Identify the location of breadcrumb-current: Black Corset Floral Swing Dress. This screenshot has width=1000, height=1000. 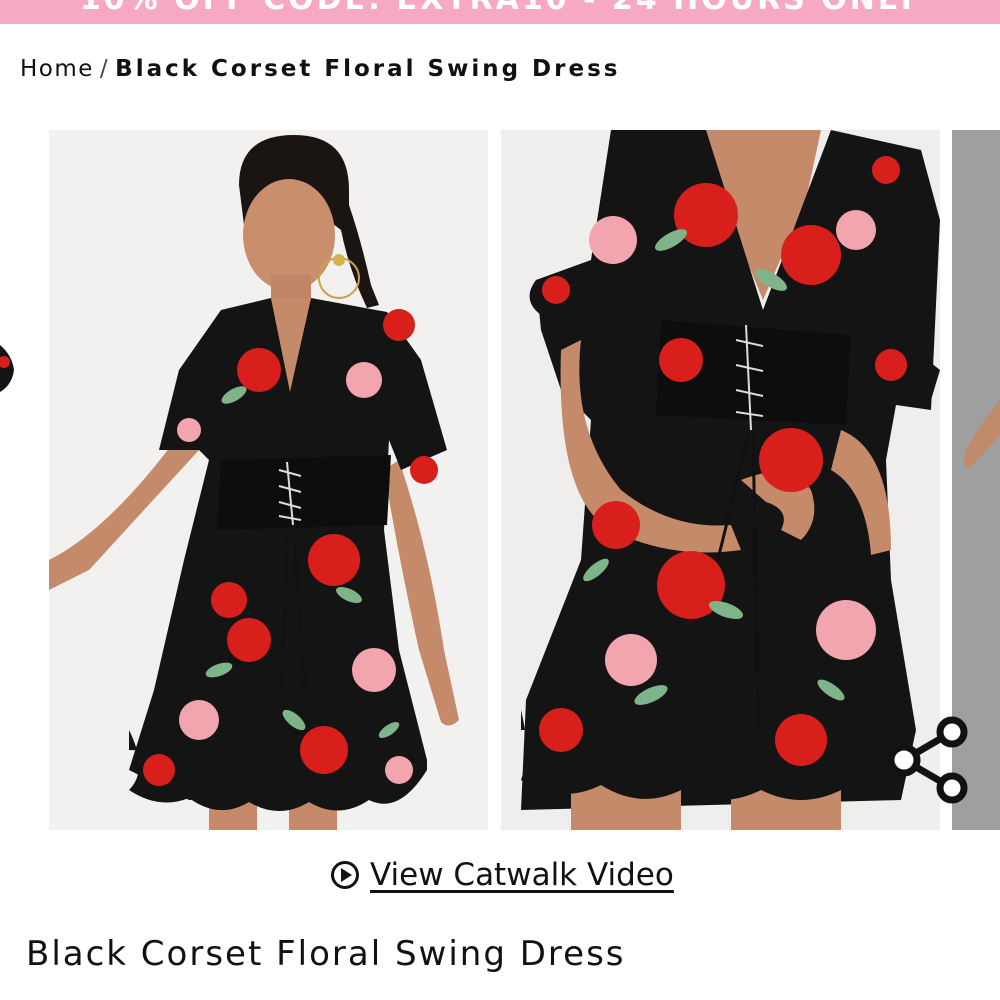
(368, 69).